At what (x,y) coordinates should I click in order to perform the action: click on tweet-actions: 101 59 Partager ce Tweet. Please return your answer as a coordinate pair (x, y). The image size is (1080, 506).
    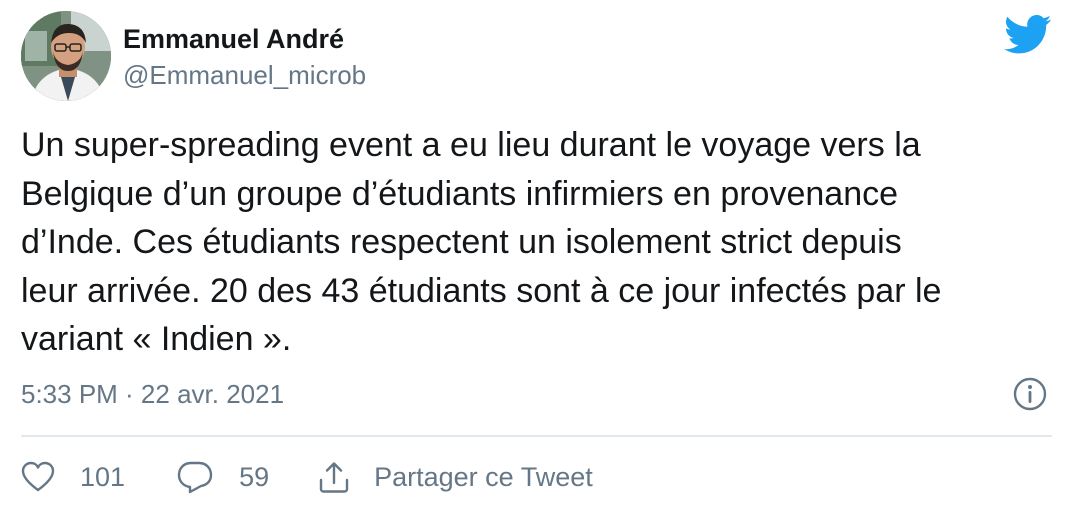
    Looking at the image, I should click on (307, 477).